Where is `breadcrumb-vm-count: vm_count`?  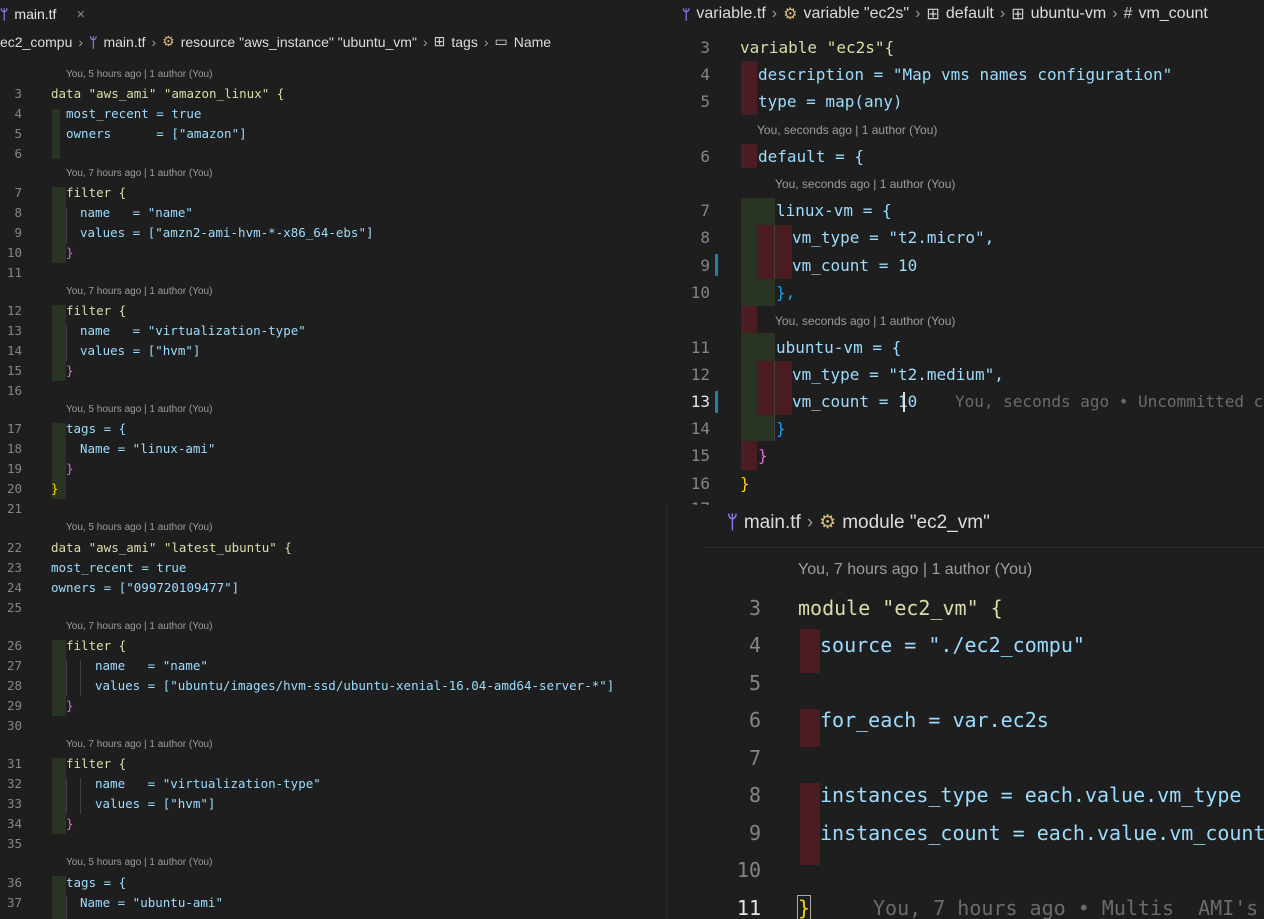 breadcrumb-vm-count: vm_count is located at coordinates (1172, 14).